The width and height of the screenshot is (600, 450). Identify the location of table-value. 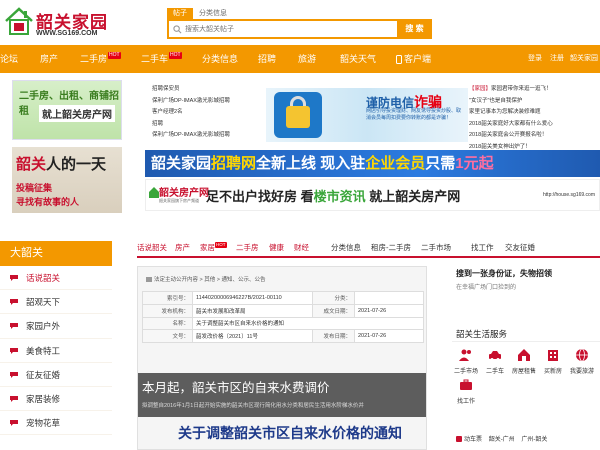
(389, 298).